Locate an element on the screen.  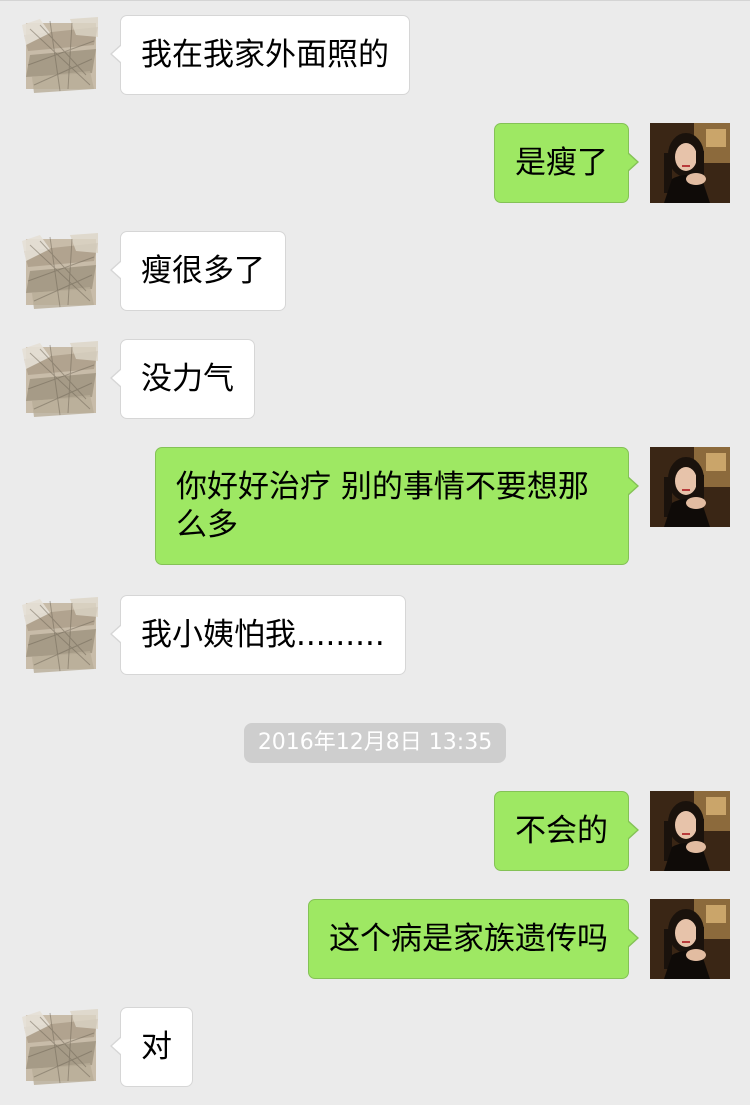
incoming-message-bubble: 没力气 is located at coordinates (182, 379).